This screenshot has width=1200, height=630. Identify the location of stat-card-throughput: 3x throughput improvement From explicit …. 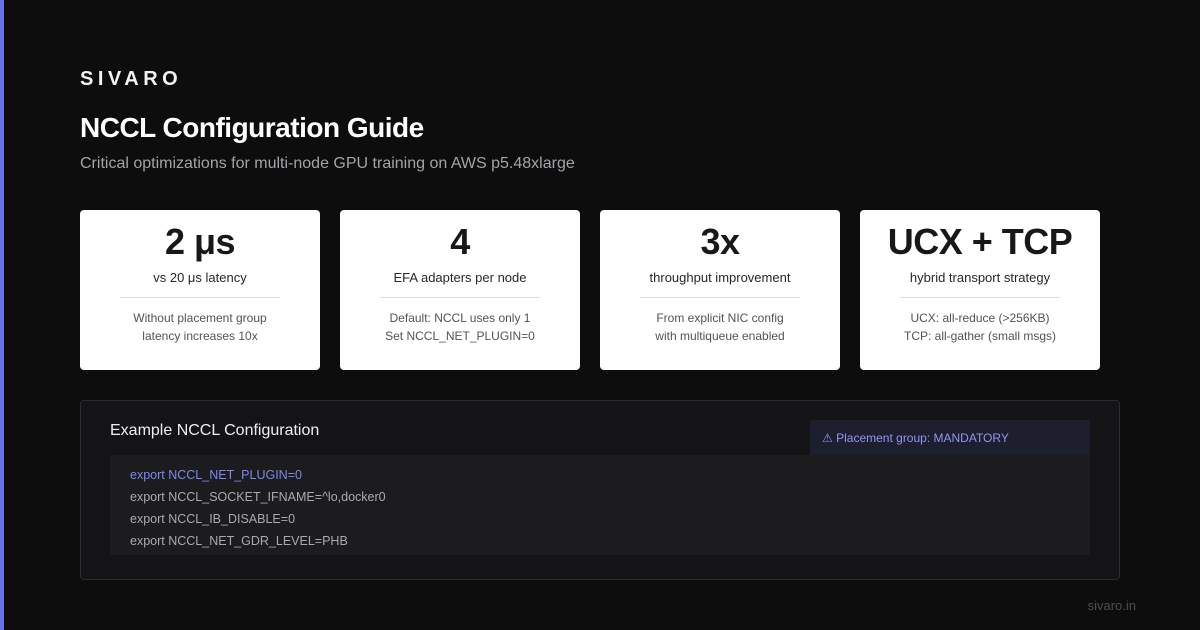
(720, 290).